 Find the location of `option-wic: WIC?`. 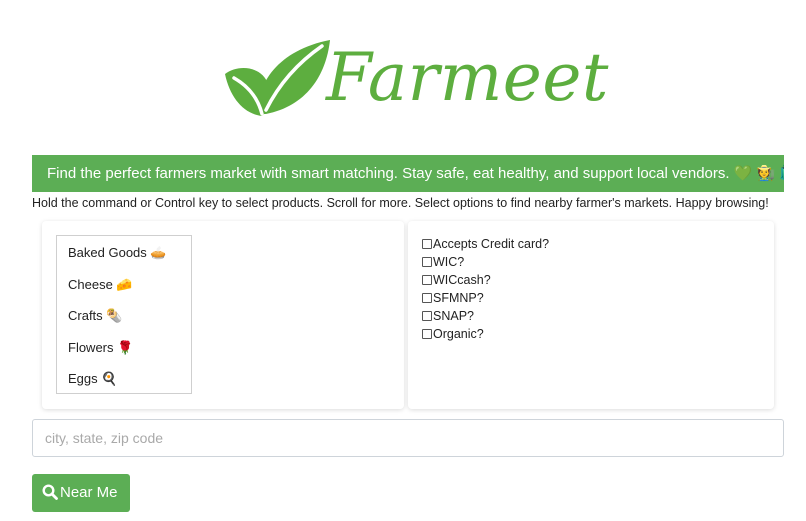

option-wic: WIC? is located at coordinates (478, 262).